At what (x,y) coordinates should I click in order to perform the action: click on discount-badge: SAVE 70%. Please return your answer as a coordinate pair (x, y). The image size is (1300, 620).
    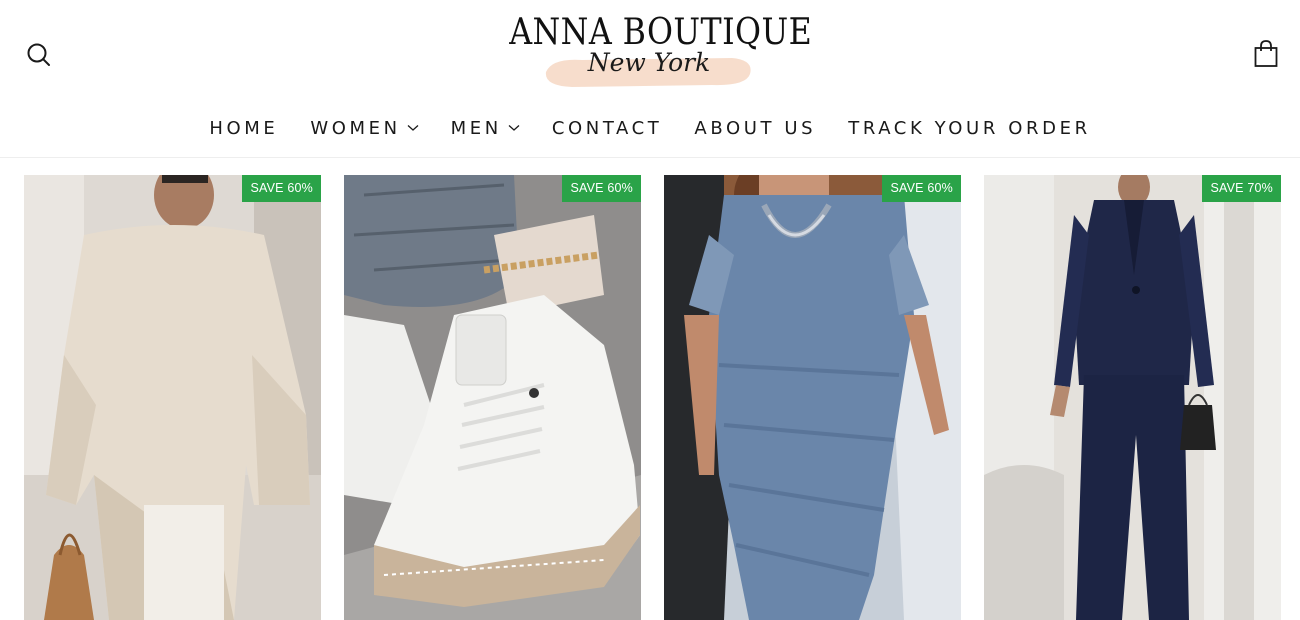
    Looking at the image, I should click on (1241, 188).